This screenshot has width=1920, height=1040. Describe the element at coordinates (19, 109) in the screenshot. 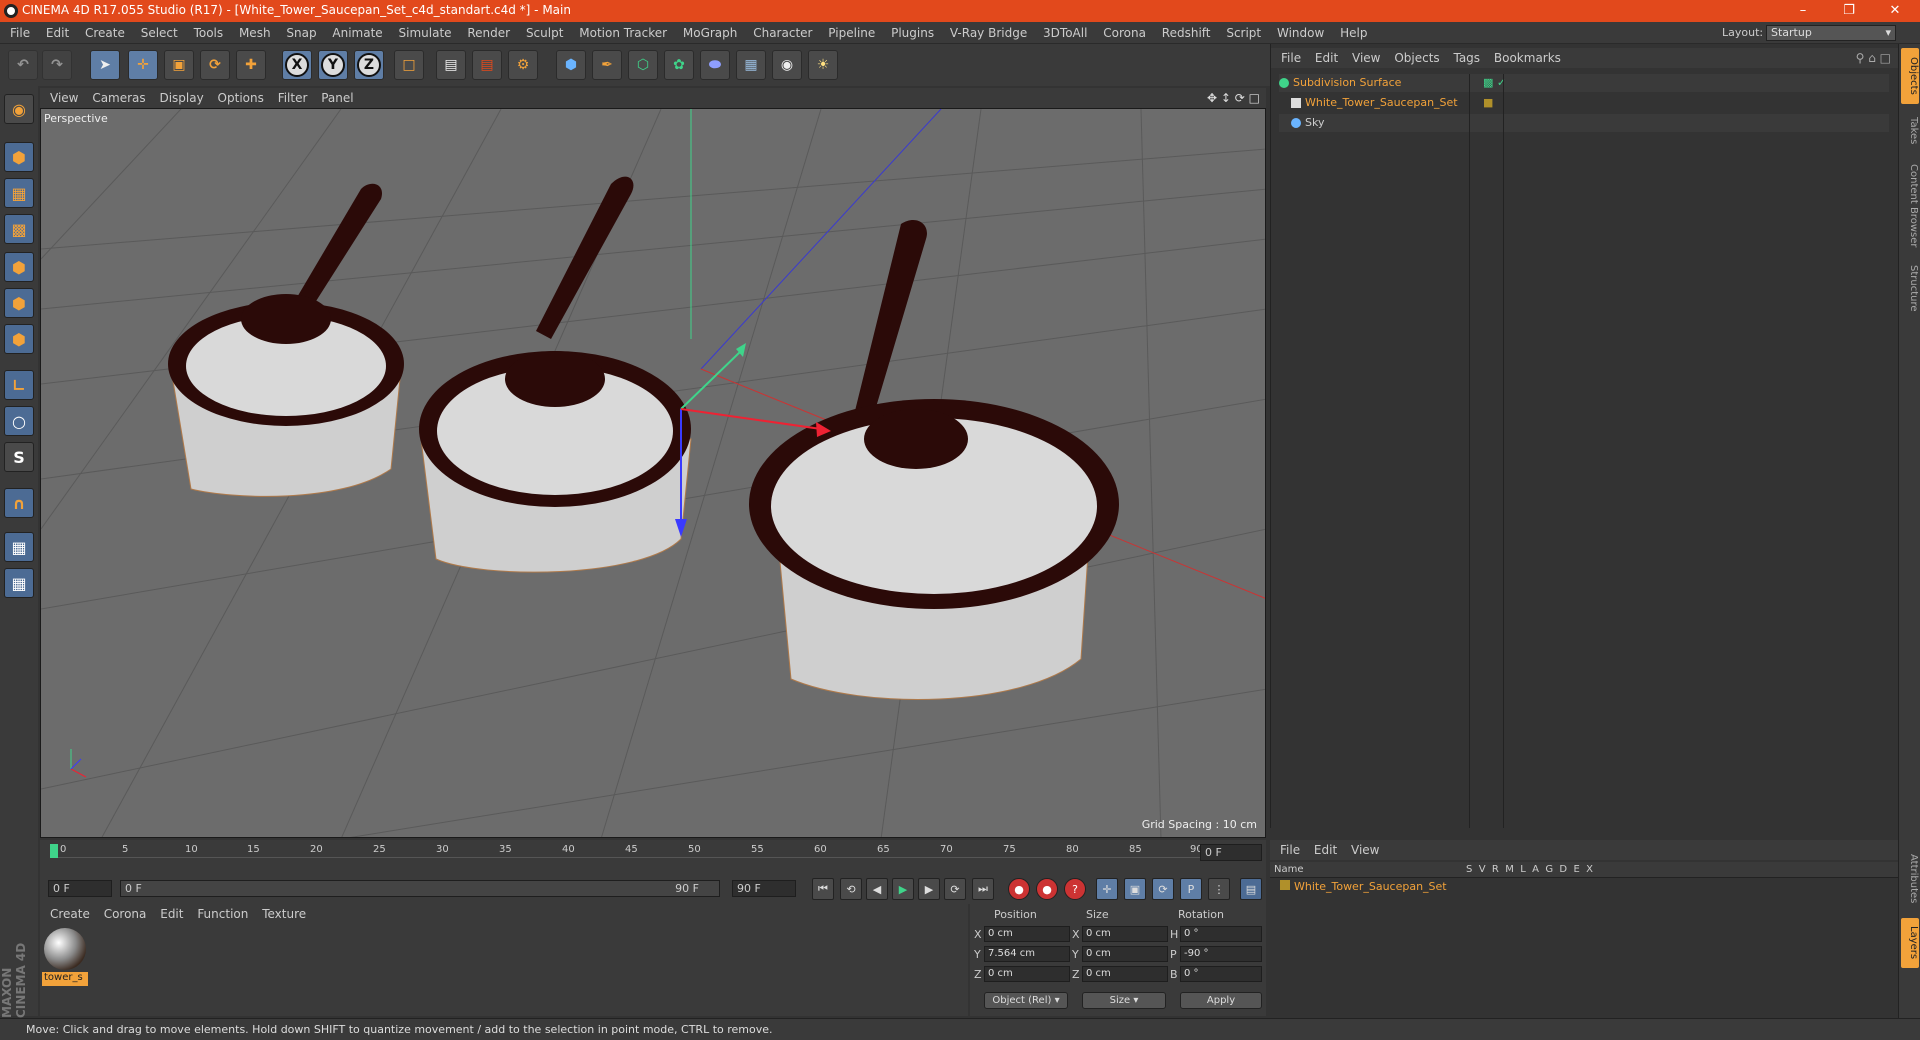

I see `make-editable-button: ◉` at that location.